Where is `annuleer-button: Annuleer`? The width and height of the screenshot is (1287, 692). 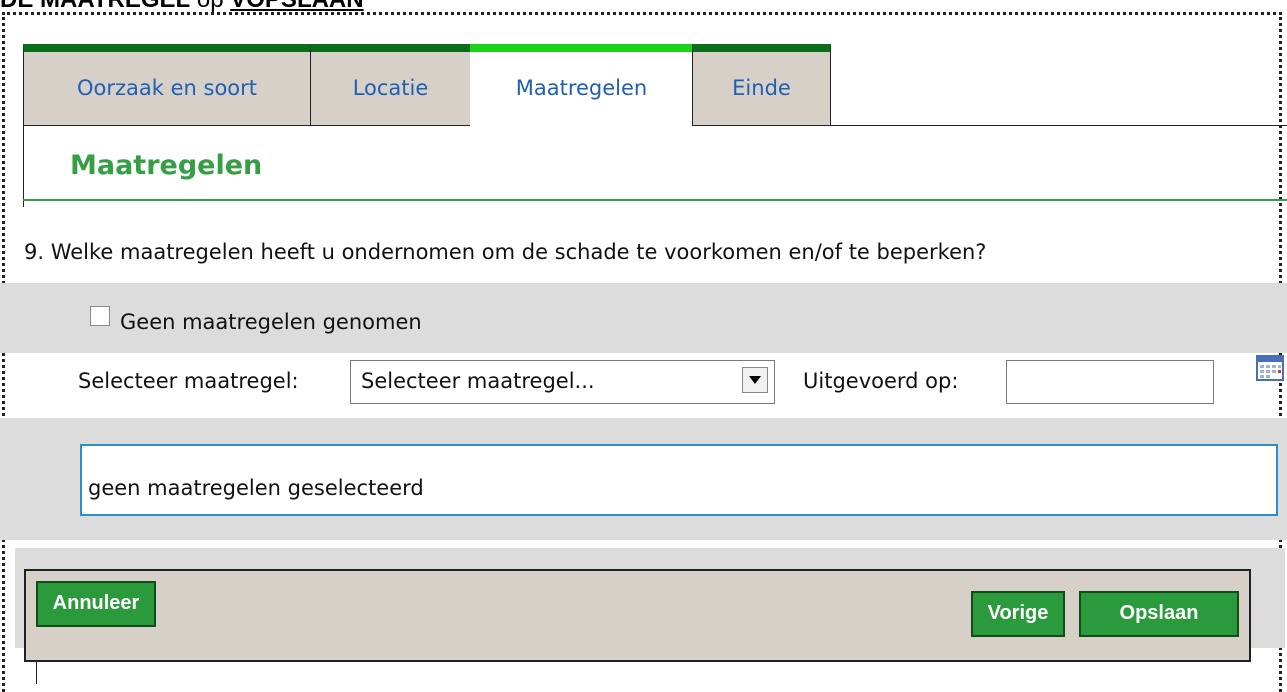 annuleer-button: Annuleer is located at coordinates (96, 604).